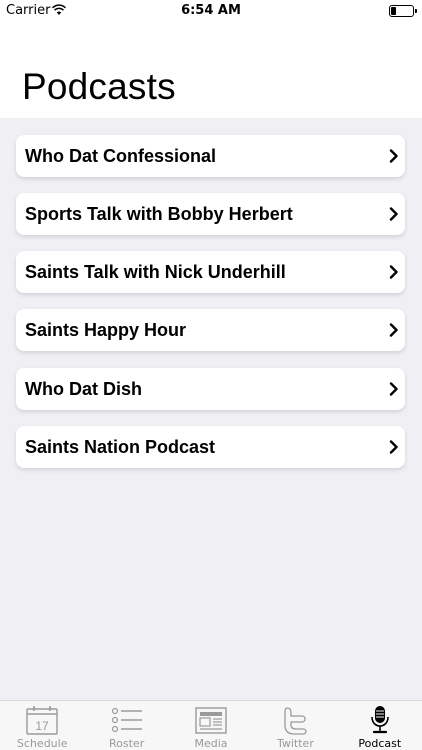 Image resolution: width=422 pixels, height=750 pixels. I want to click on status-bar: Carrier 6:54 AM, so click(211, 11).